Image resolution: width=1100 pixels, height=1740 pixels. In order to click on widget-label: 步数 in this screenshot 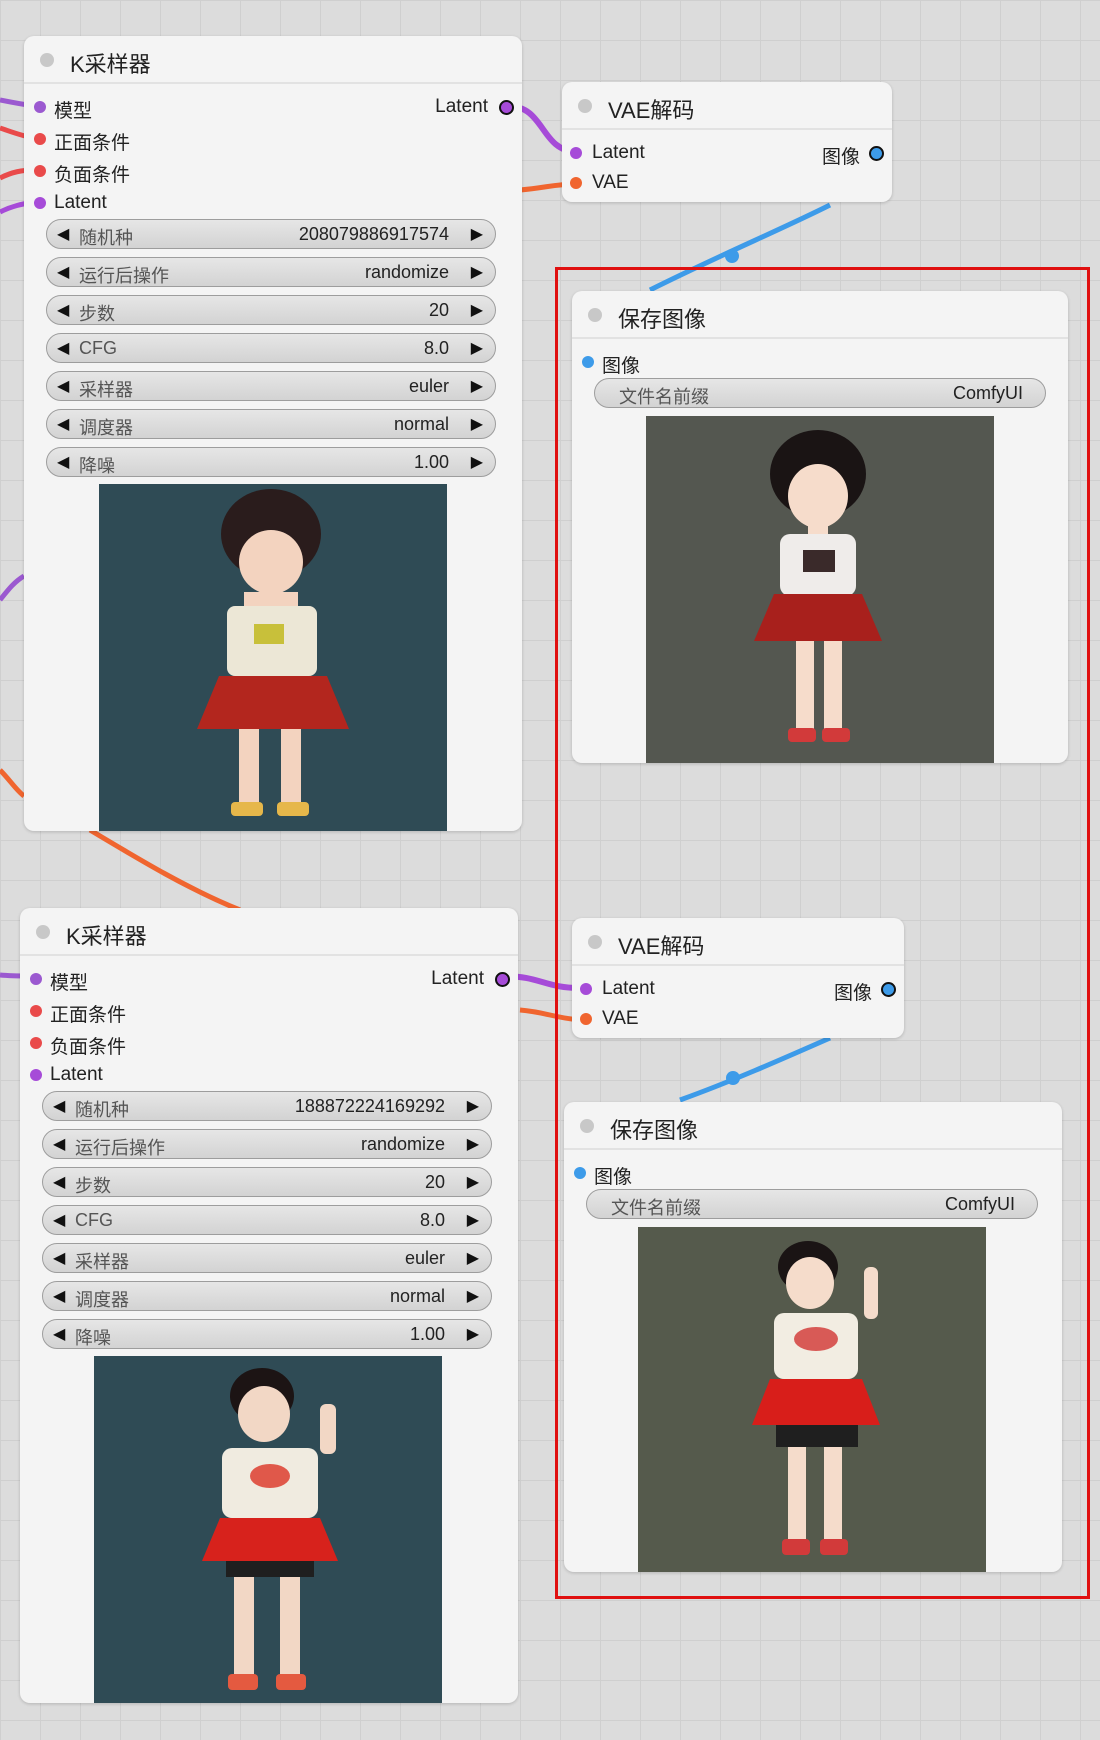, I will do `click(93, 1186)`.